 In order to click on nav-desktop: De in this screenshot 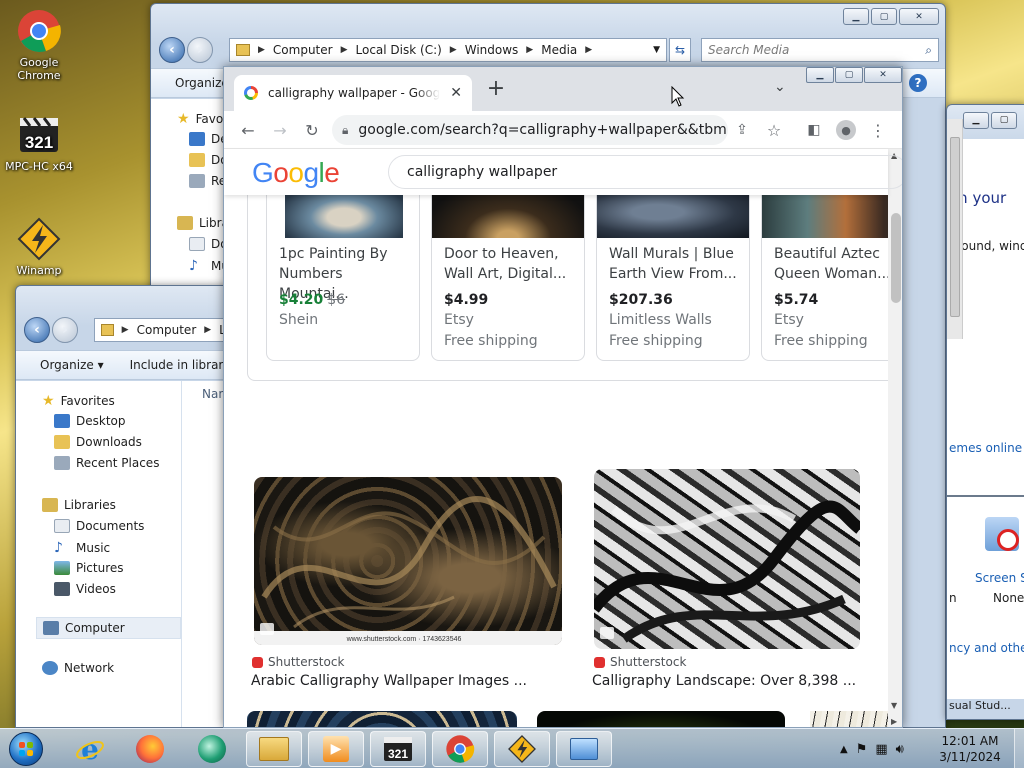, I will do `click(208, 139)`.